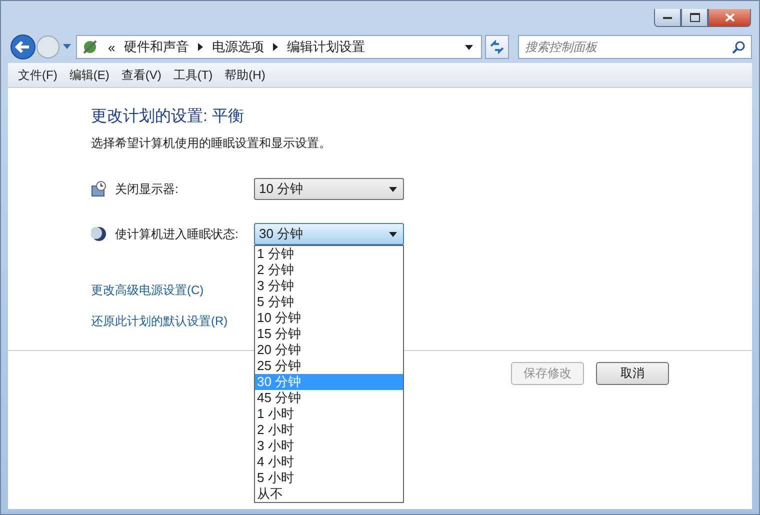 The image size is (760, 515). What do you see at coordinates (112, 47) in the screenshot?
I see `overflow-chevrons: «` at bounding box center [112, 47].